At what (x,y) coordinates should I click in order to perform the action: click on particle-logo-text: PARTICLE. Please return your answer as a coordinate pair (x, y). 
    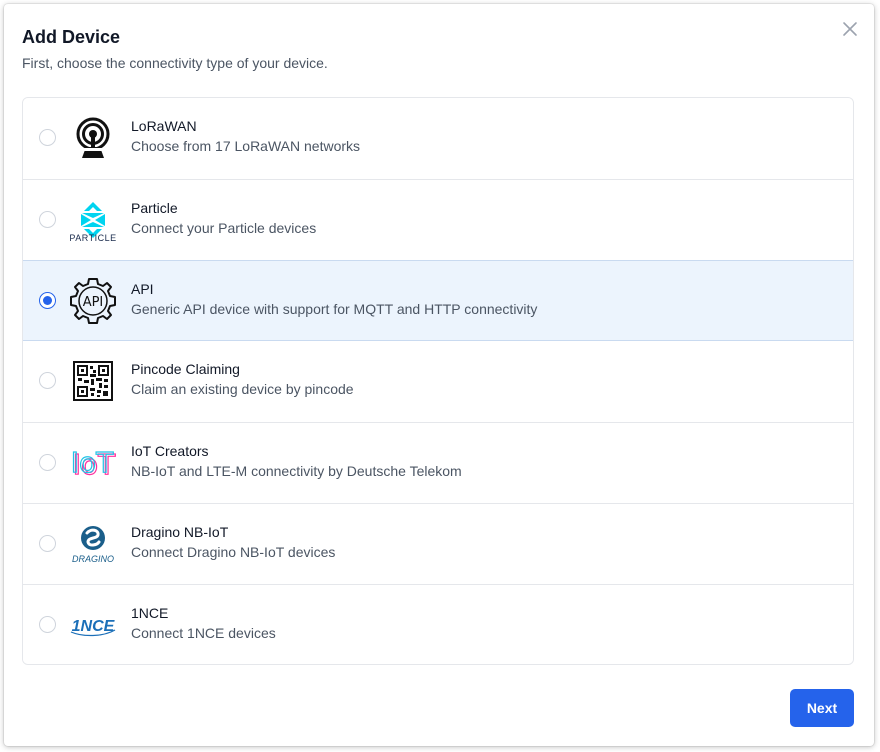
    Looking at the image, I should click on (92, 237).